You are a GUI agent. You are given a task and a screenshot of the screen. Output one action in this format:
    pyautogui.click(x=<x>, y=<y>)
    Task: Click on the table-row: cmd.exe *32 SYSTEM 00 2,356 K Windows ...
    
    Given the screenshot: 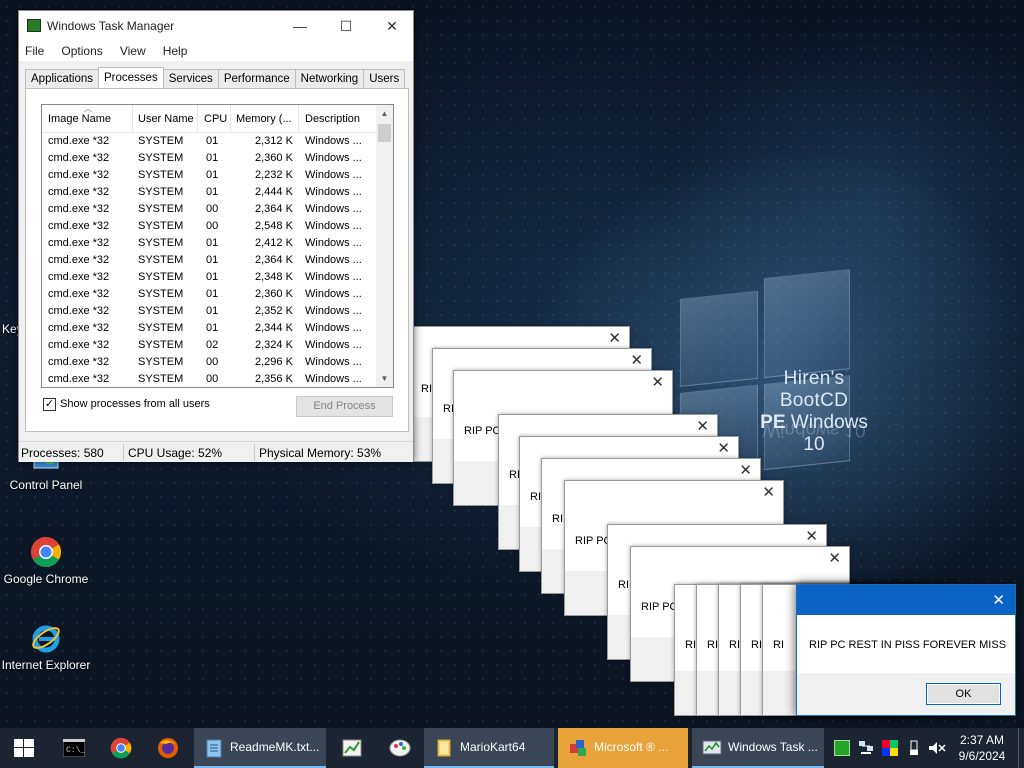 What is the action you would take?
    pyautogui.click(x=217, y=379)
    